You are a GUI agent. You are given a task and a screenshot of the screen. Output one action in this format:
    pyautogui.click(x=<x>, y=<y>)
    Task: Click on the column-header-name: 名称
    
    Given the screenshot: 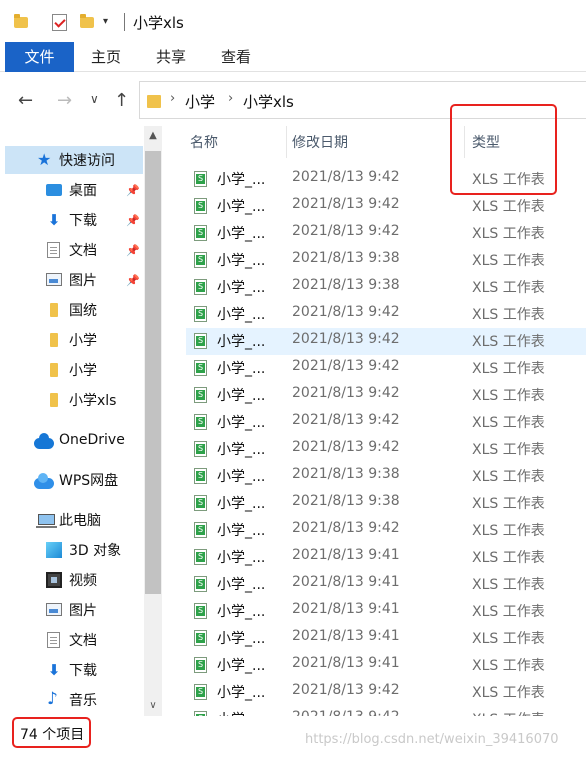 What is the action you would take?
    pyautogui.click(x=204, y=142)
    